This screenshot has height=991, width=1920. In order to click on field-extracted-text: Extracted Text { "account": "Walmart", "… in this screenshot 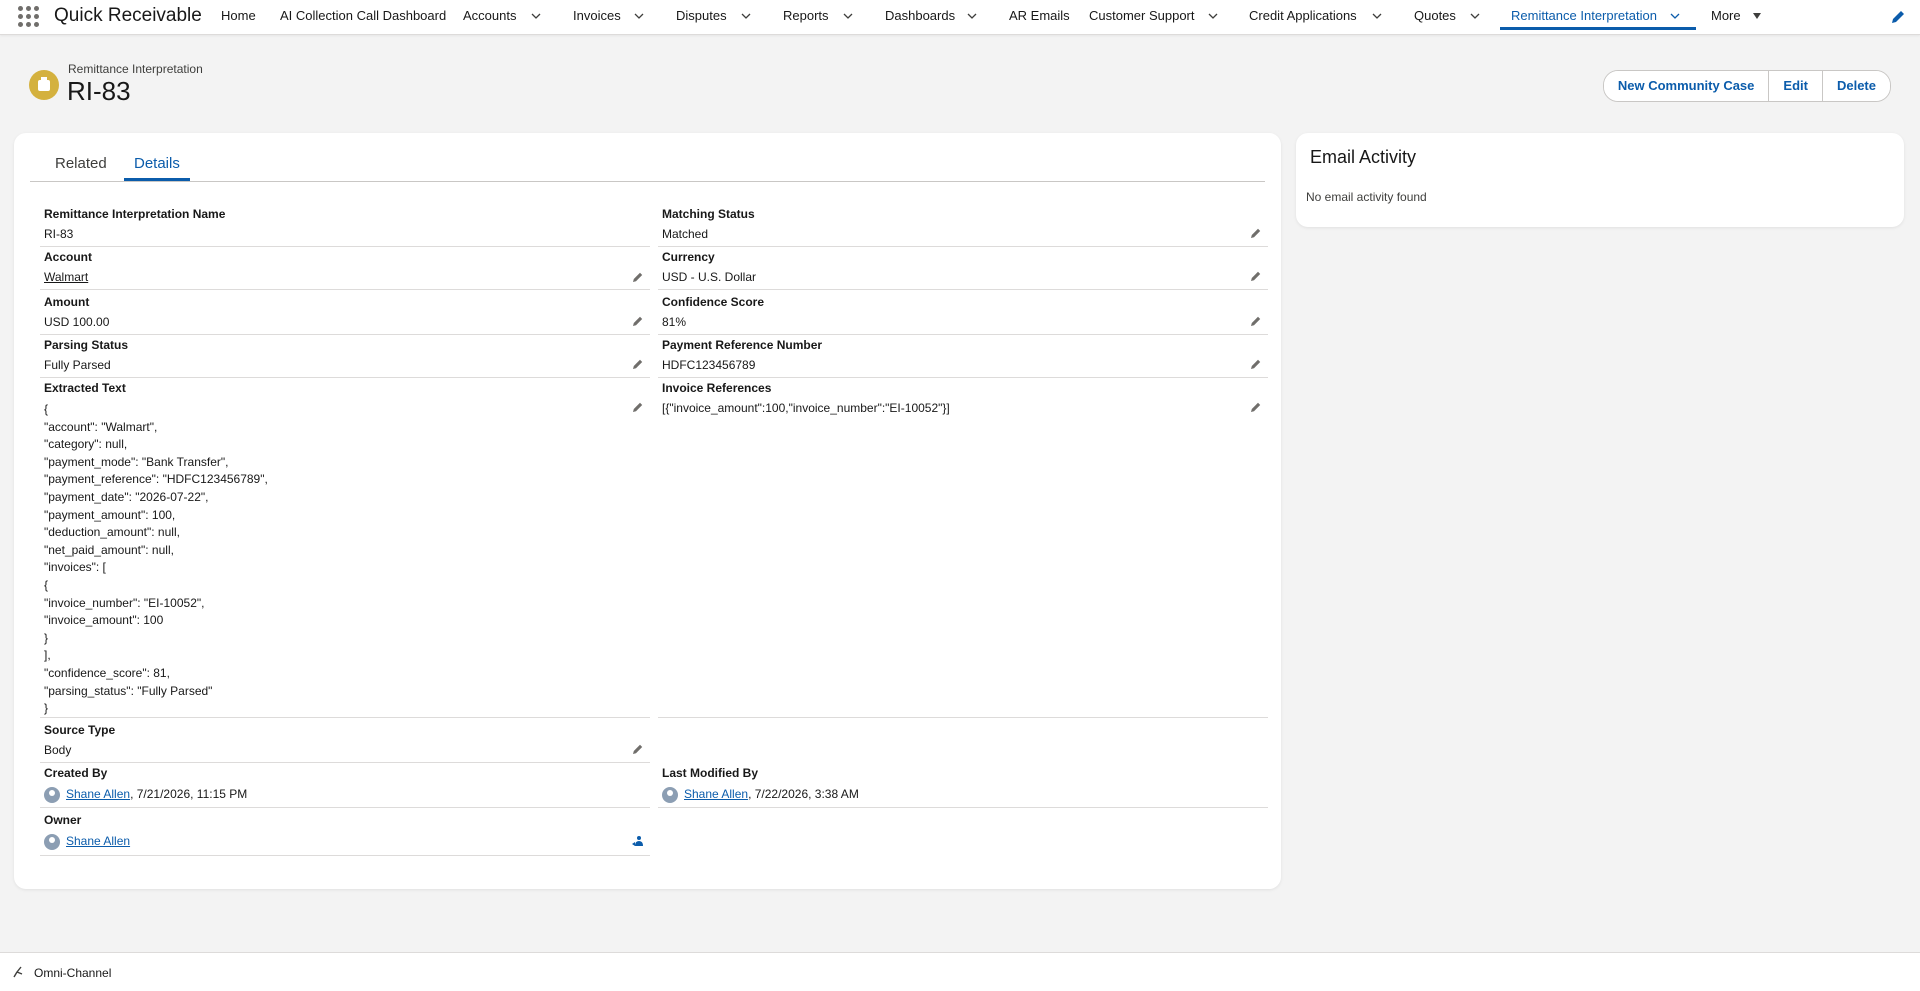, I will do `click(345, 549)`.